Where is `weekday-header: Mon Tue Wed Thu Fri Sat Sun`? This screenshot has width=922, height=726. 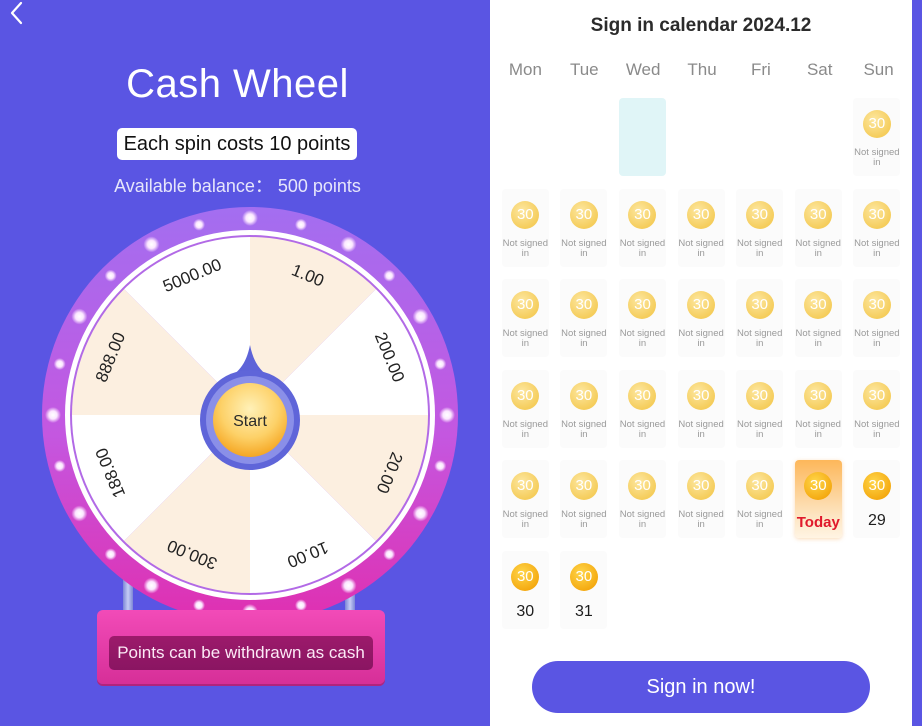
weekday-header: Mon Tue Wed Thu Fri Sat Sun is located at coordinates (702, 70).